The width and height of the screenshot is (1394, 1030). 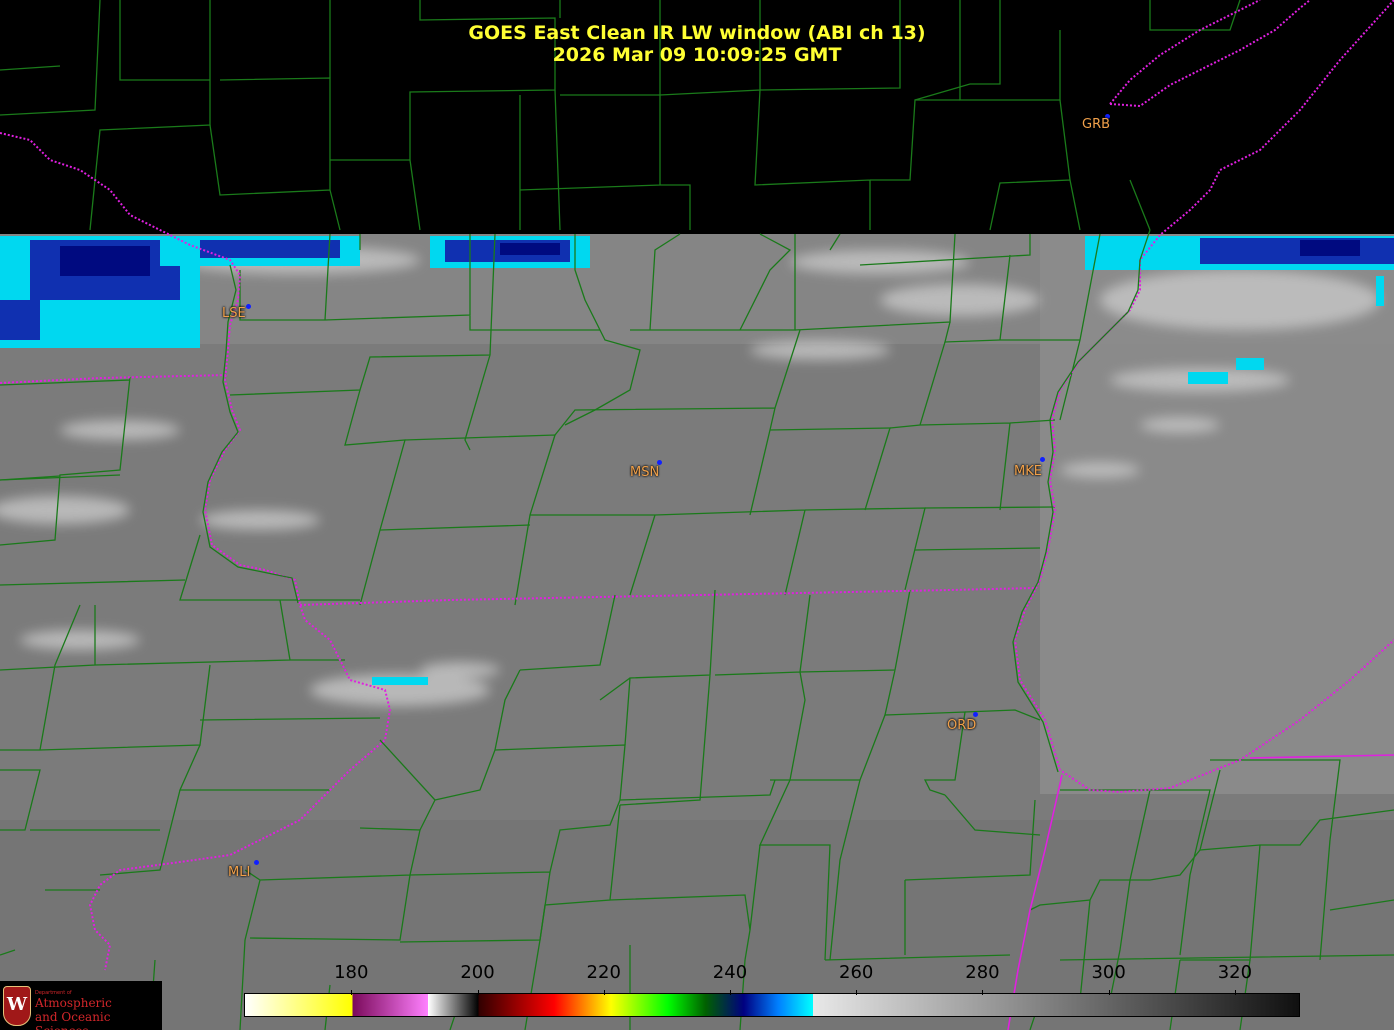 I want to click on colorbar-tick-label: 260, so click(x=856, y=972).